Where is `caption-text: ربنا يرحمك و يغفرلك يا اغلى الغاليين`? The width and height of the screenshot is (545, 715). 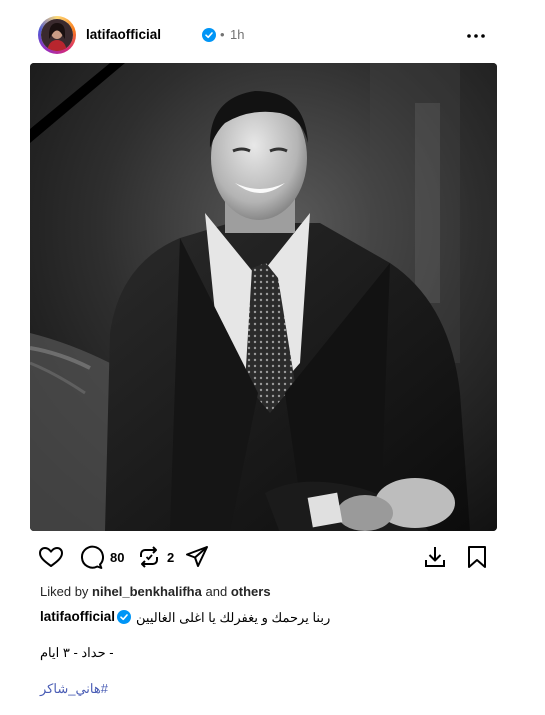 caption-text: ربنا يرحمك و يغفرلك يا اغلى الغاليين is located at coordinates (233, 617).